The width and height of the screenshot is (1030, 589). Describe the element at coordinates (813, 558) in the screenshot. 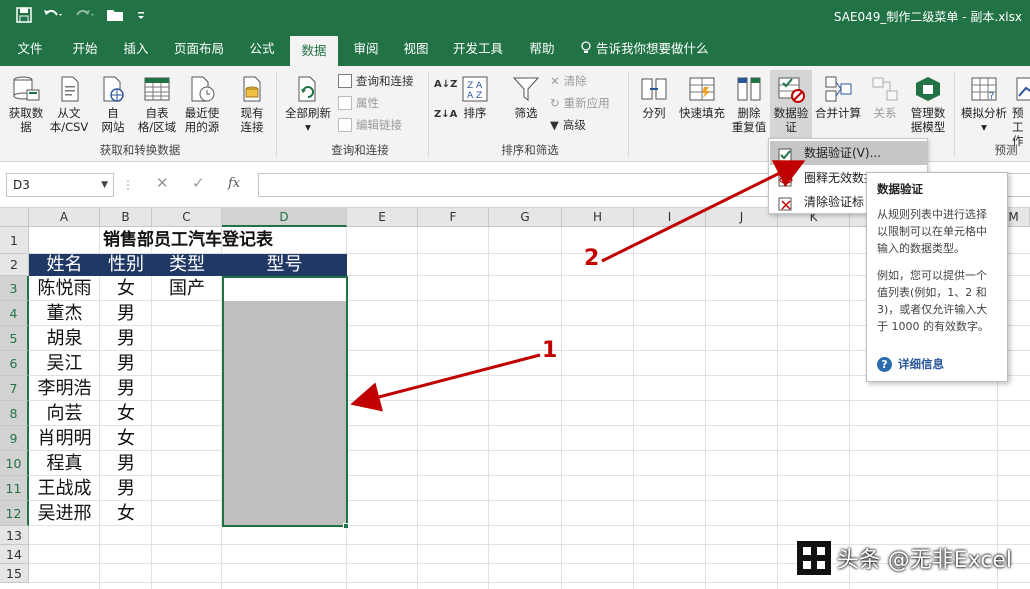

I see `watermark-logo` at that location.